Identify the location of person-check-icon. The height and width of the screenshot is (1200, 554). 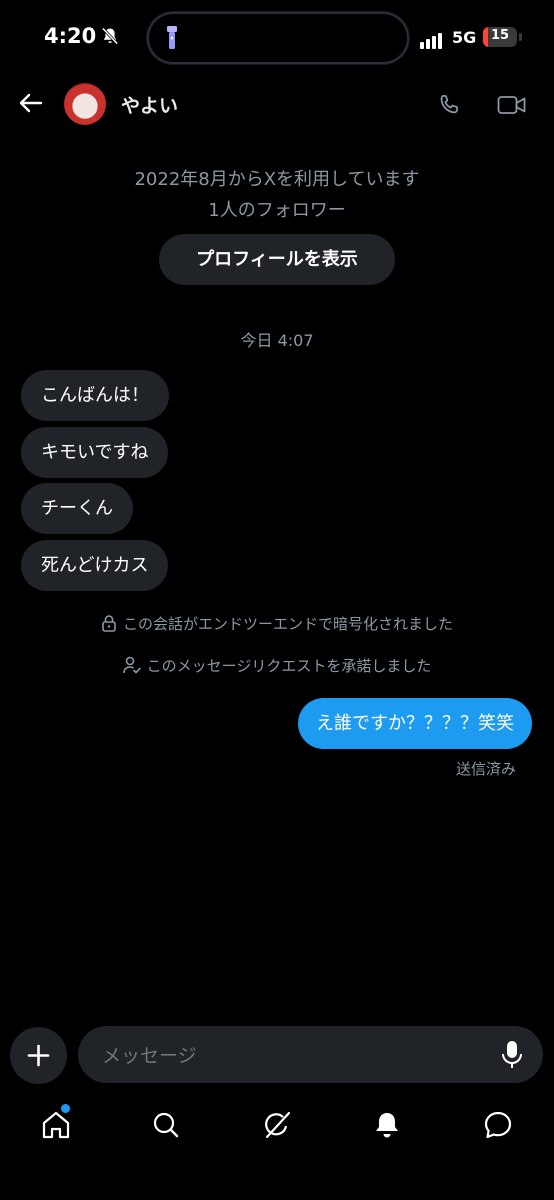
(131, 665).